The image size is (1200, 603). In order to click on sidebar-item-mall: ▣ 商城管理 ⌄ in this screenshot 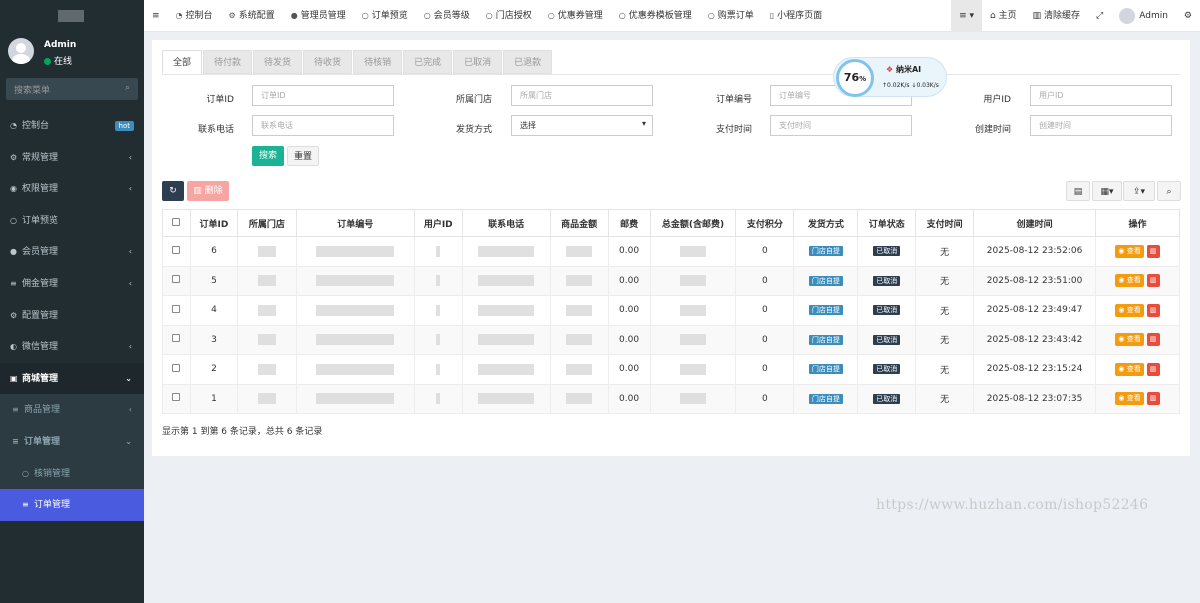, I will do `click(72, 378)`.